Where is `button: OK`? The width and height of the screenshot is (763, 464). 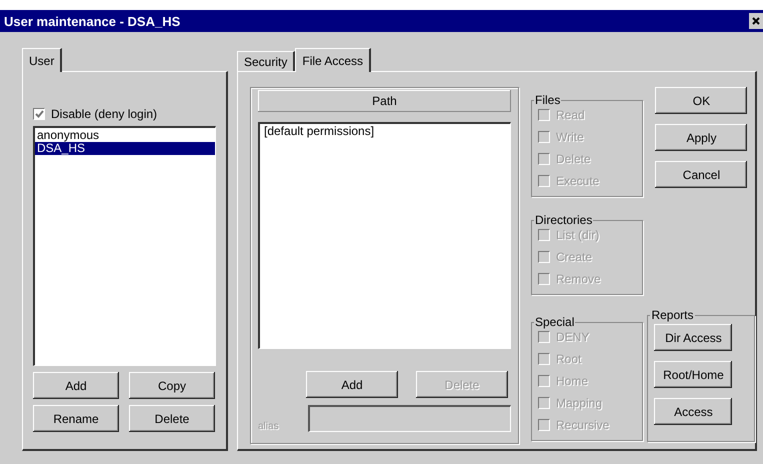 button: OK is located at coordinates (701, 100).